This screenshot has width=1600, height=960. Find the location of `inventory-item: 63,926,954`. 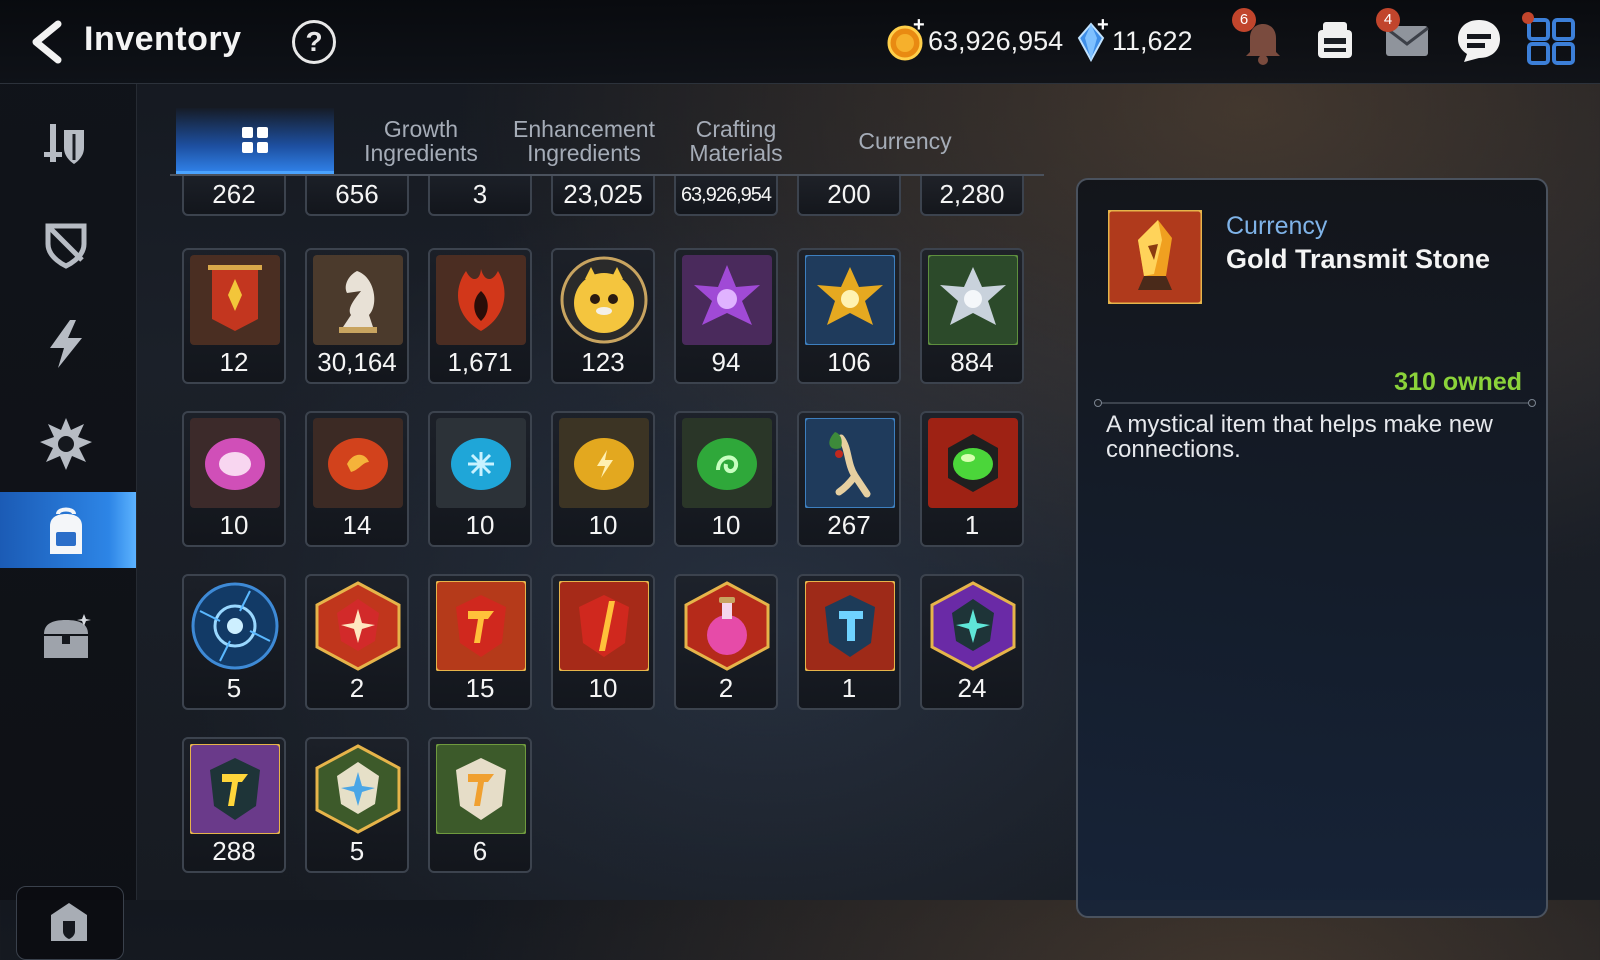

inventory-item: 63,926,954 is located at coordinates (726, 196).